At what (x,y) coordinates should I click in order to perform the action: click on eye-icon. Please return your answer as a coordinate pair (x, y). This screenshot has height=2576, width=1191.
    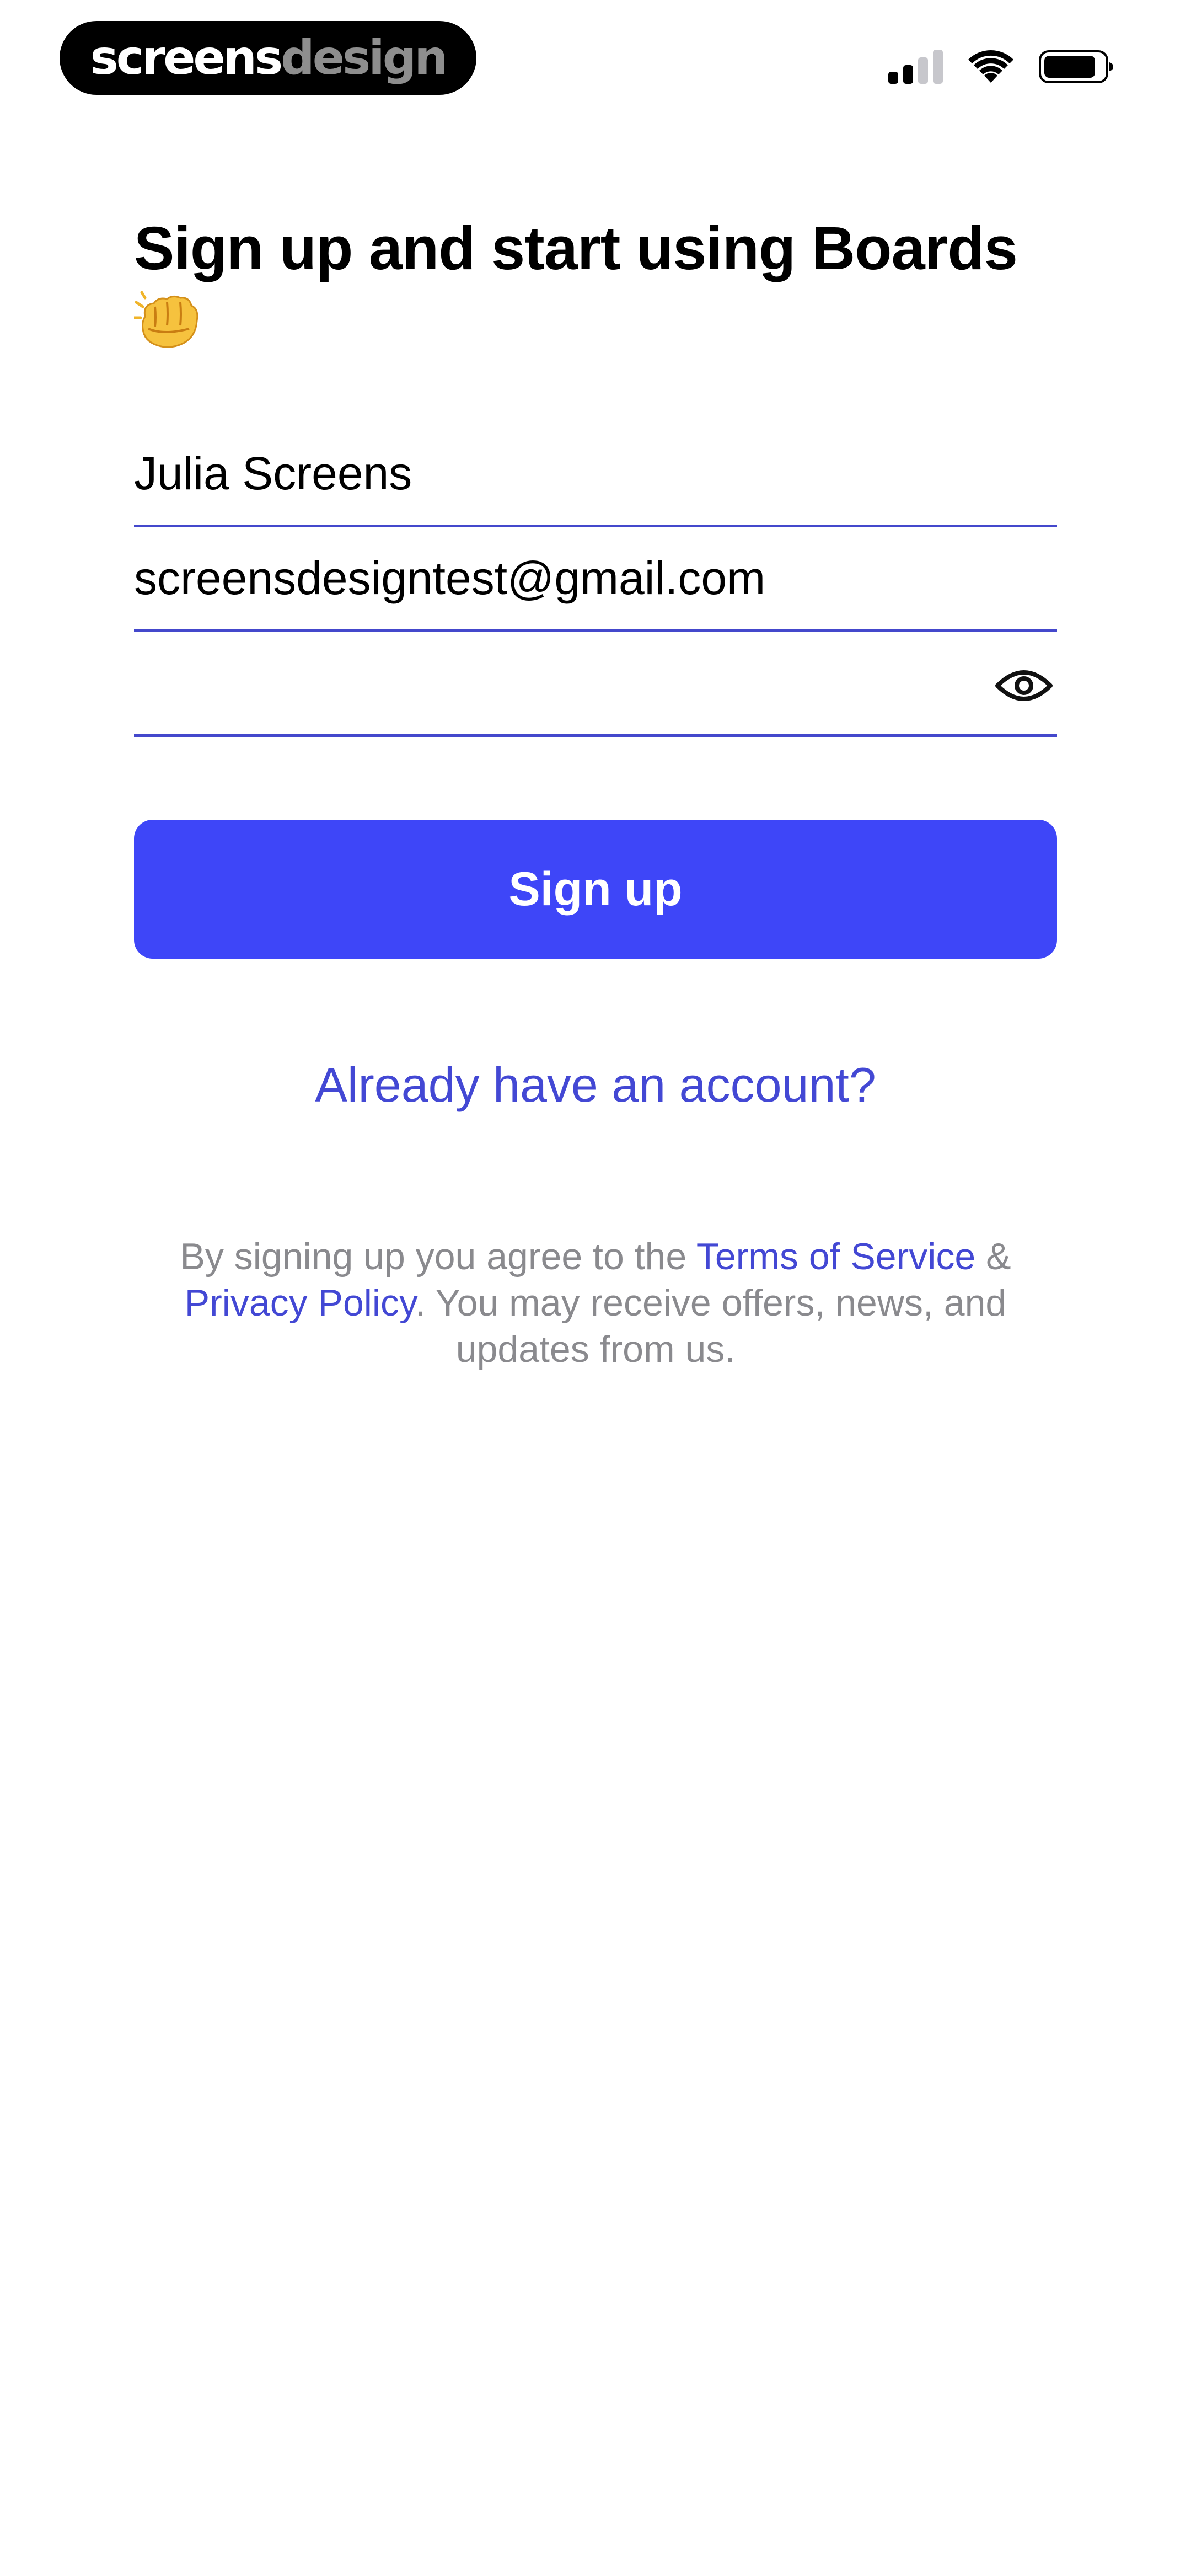
    Looking at the image, I should click on (1024, 686).